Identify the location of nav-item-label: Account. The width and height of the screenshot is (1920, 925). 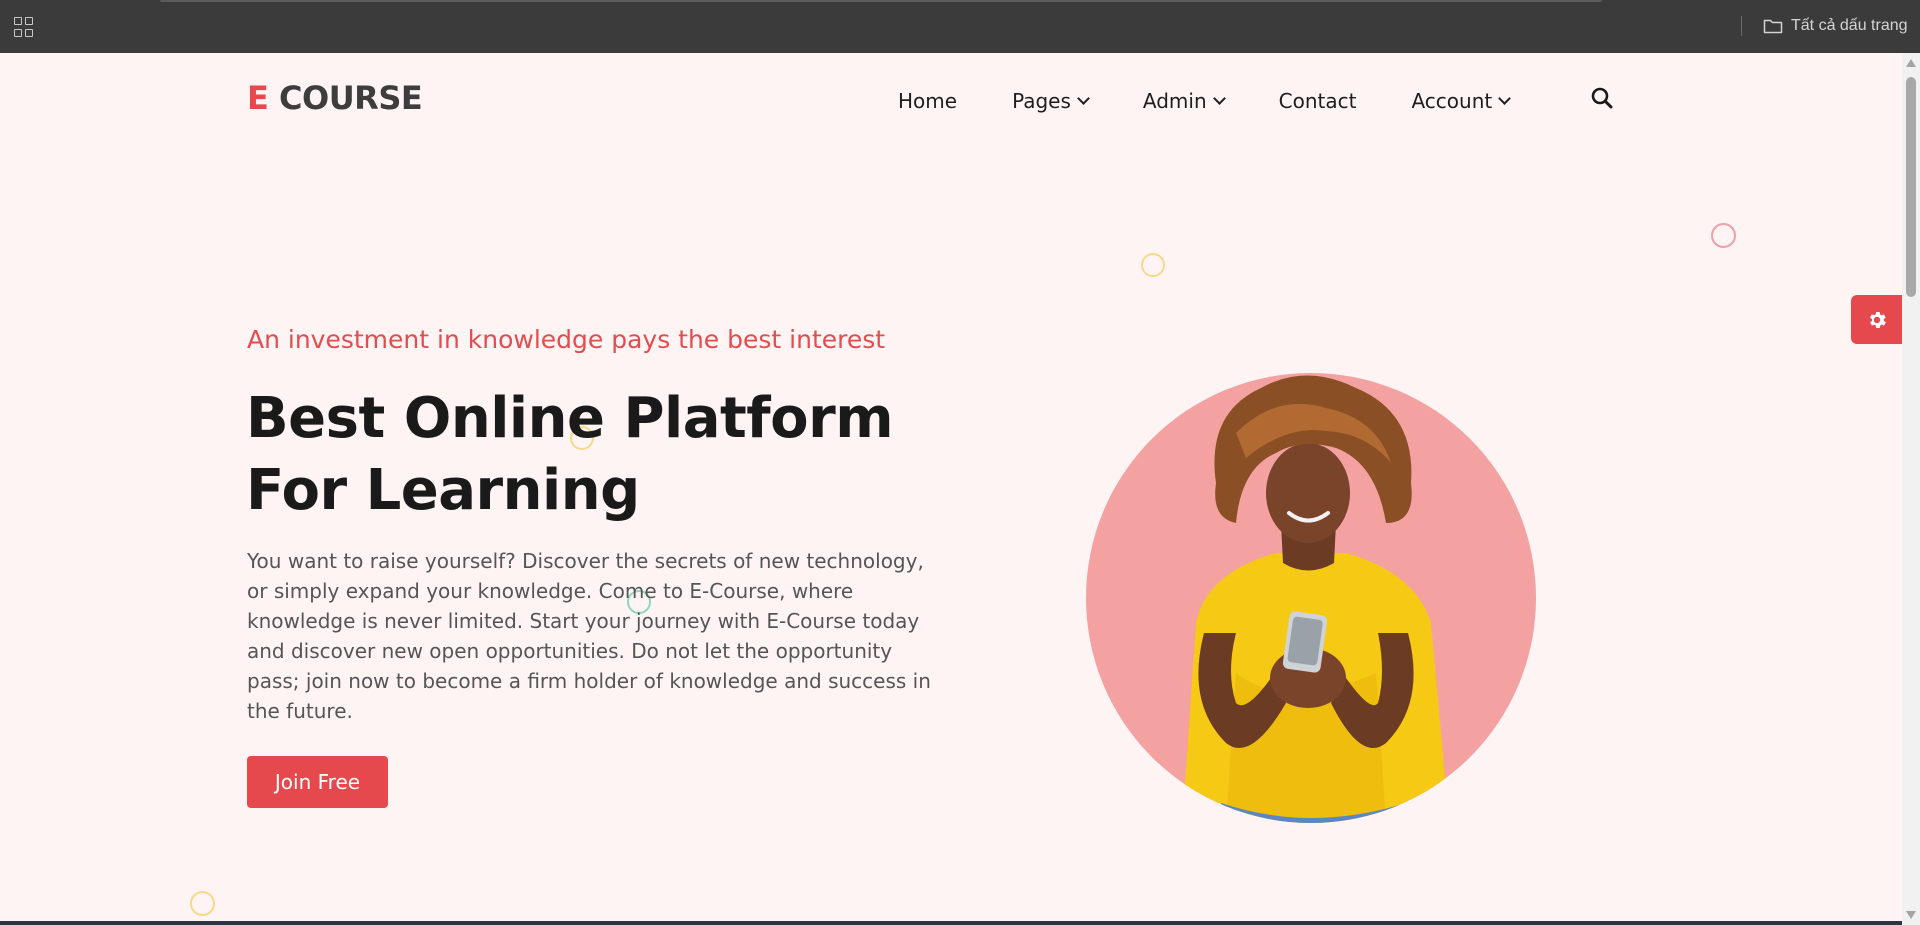
(1452, 101).